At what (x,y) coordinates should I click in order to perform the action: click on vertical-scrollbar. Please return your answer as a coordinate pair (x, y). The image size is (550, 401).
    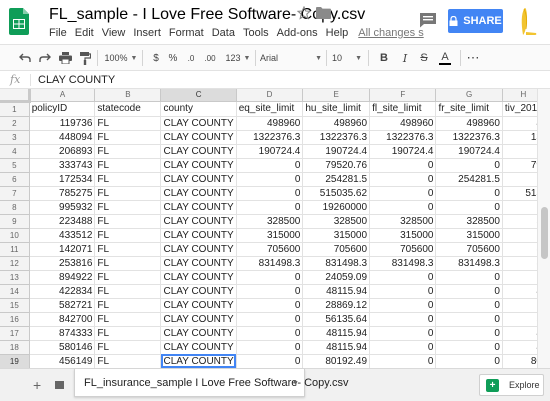
    Looking at the image, I should click on (543, 228).